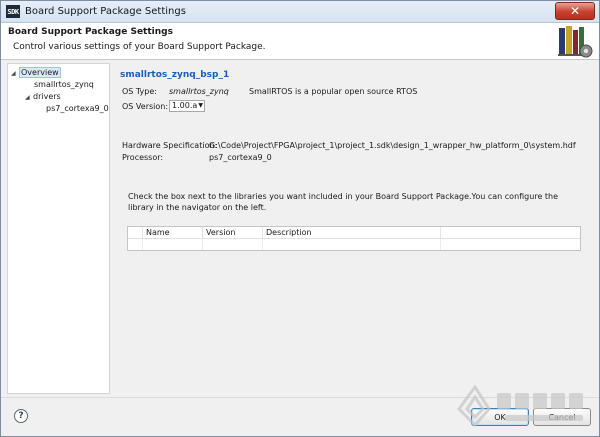 The height and width of the screenshot is (437, 600). Describe the element at coordinates (300, 416) in the screenshot. I see `dialog-footer: ? OK Cancel` at that location.